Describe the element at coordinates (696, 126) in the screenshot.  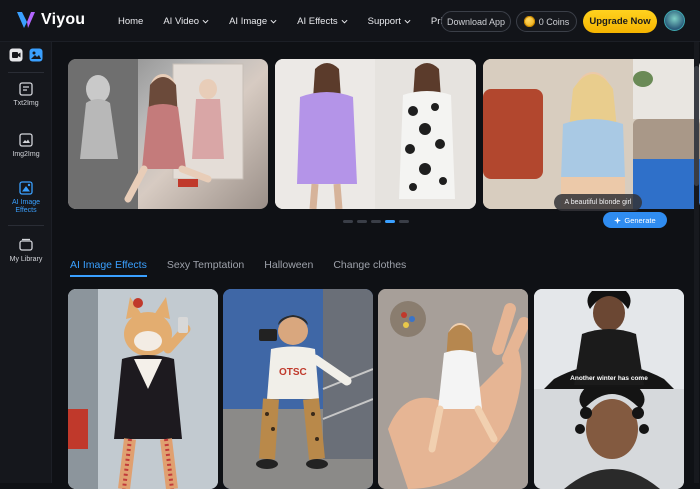
I see `scrollbar-thumb` at that location.